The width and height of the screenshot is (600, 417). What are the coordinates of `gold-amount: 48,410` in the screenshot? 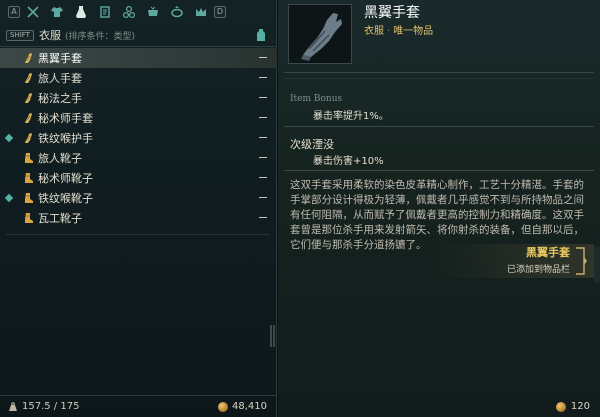 It's located at (249, 406).